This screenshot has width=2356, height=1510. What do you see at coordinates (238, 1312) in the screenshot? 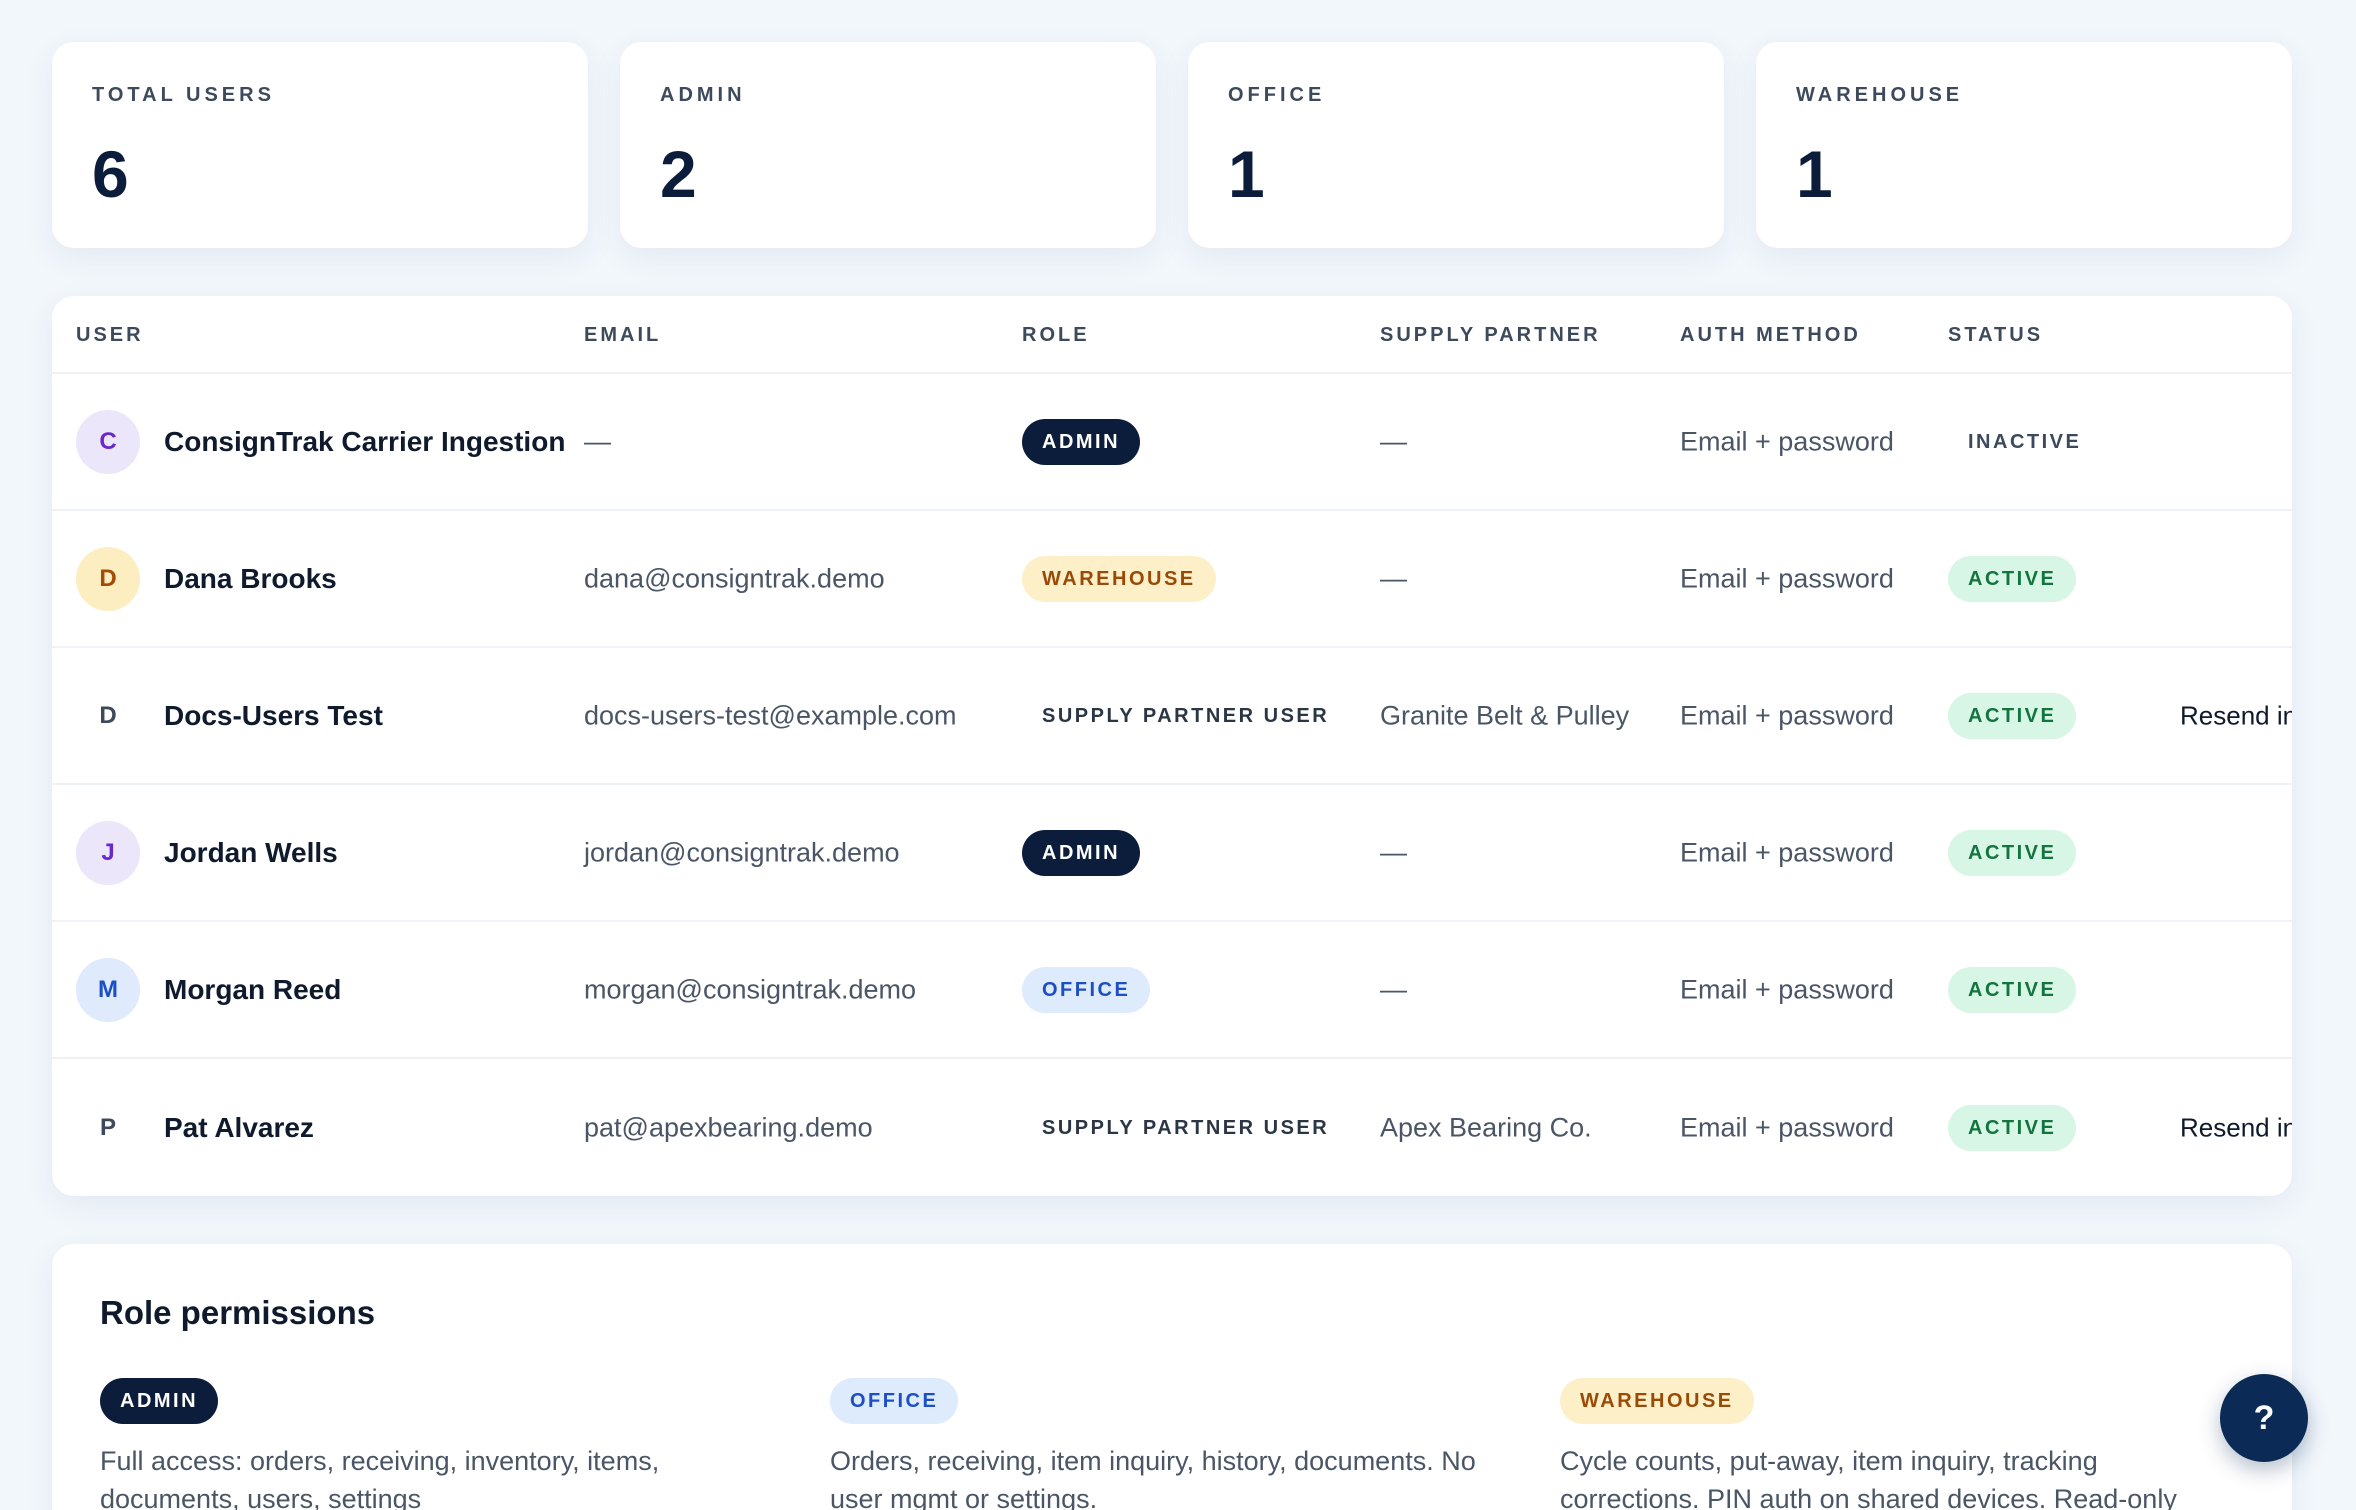
I see `section-title: Role permissions` at bounding box center [238, 1312].